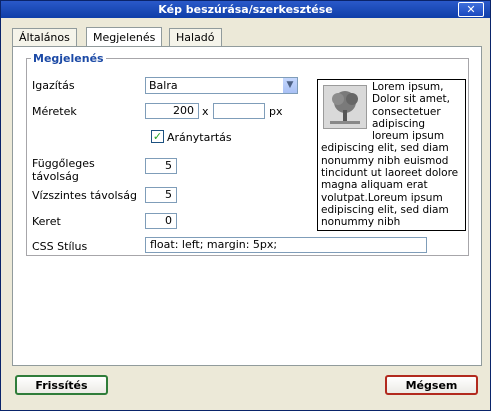  I want to click on tab-appearance: Megjelenés, so click(124, 37).